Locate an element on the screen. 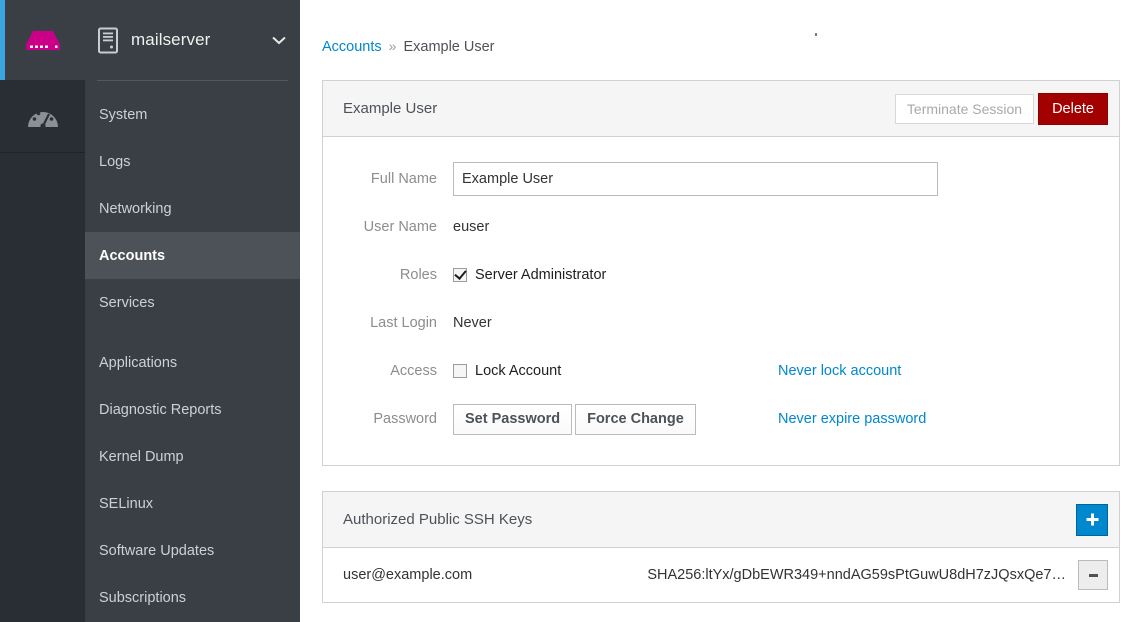 Image resolution: width=1144 pixels, height=622 pixels. breadcrumb-link-accounts: Accounts is located at coordinates (352, 47).